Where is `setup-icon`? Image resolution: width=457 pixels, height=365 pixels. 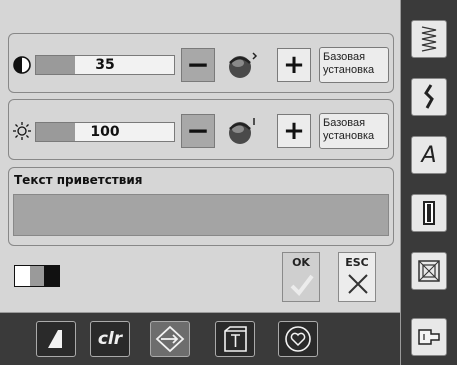 setup-icon is located at coordinates (55, 339).